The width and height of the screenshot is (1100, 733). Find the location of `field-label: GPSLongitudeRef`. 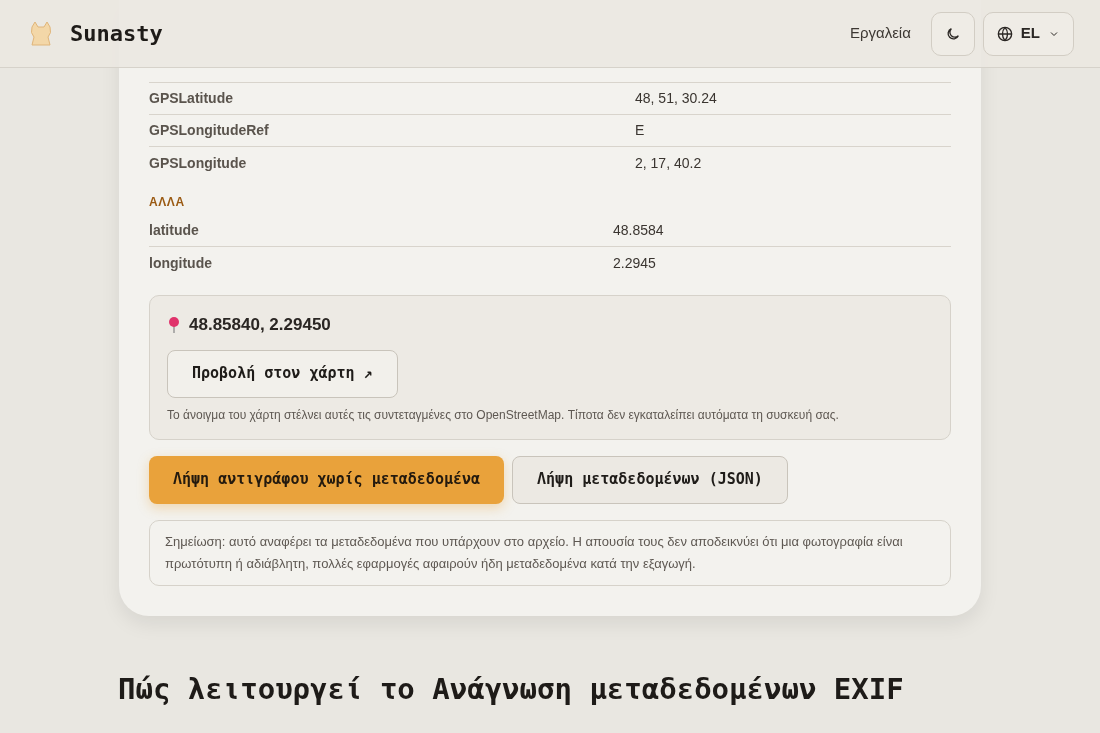

field-label: GPSLongitudeRef is located at coordinates (209, 130).